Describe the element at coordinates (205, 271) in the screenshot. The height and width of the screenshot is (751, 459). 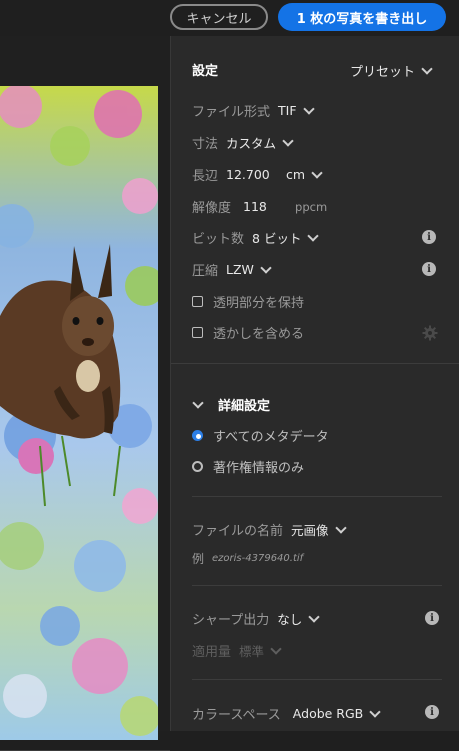
I see `compression-label: 圧縮` at that location.